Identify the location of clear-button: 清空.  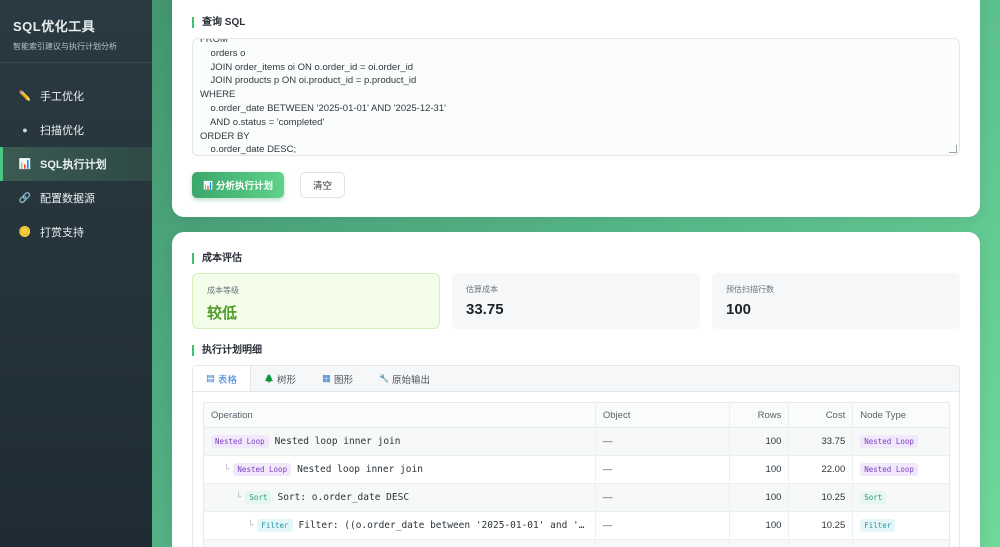
(322, 185).